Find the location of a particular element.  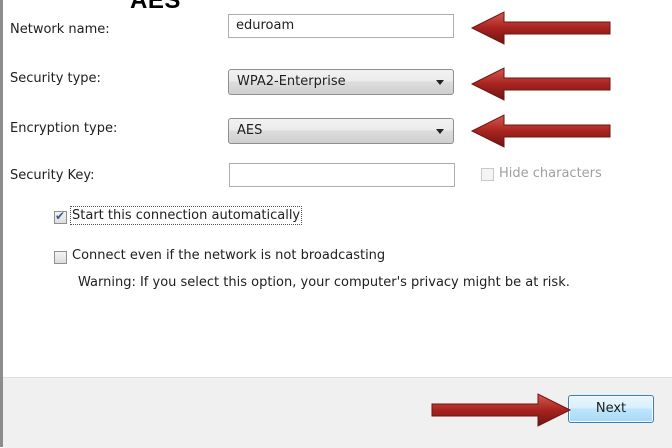

checkmark-icon: ✔ is located at coordinates (60, 216).